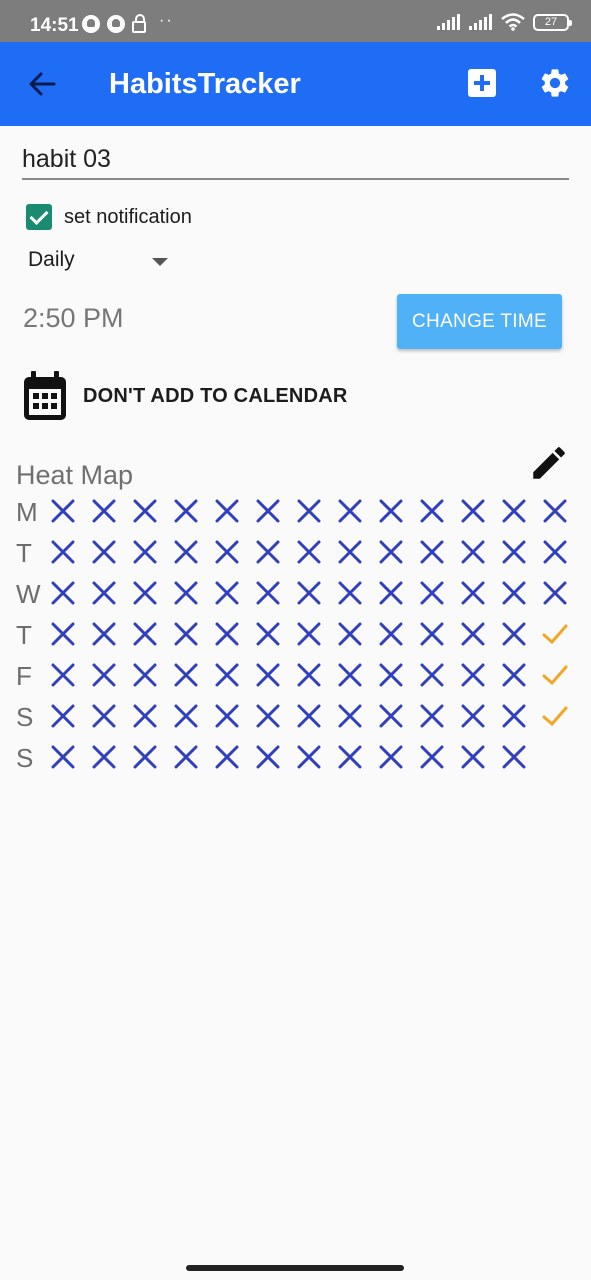 Image resolution: width=591 pixels, height=1280 pixels. What do you see at coordinates (295, 160) in the screenshot?
I see `habit-name-input` at bounding box center [295, 160].